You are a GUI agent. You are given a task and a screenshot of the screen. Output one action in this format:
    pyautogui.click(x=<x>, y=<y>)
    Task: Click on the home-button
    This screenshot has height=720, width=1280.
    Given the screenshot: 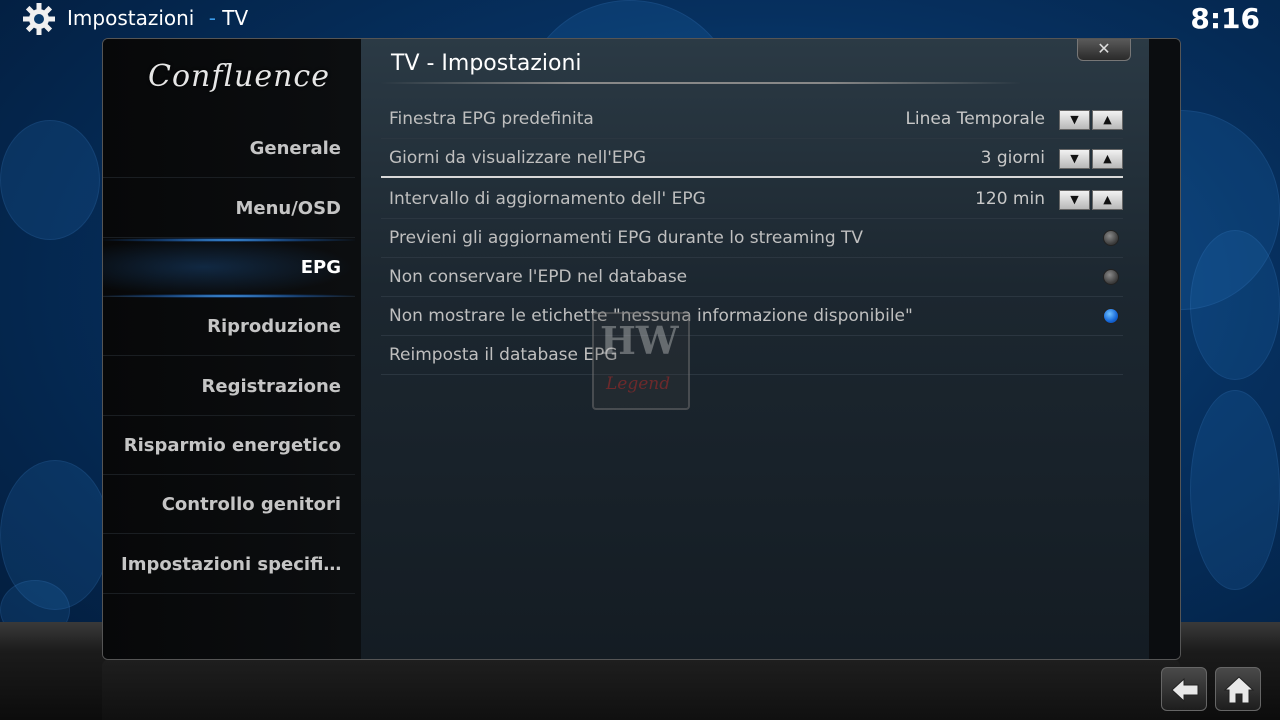 What is the action you would take?
    pyautogui.click(x=1238, y=689)
    